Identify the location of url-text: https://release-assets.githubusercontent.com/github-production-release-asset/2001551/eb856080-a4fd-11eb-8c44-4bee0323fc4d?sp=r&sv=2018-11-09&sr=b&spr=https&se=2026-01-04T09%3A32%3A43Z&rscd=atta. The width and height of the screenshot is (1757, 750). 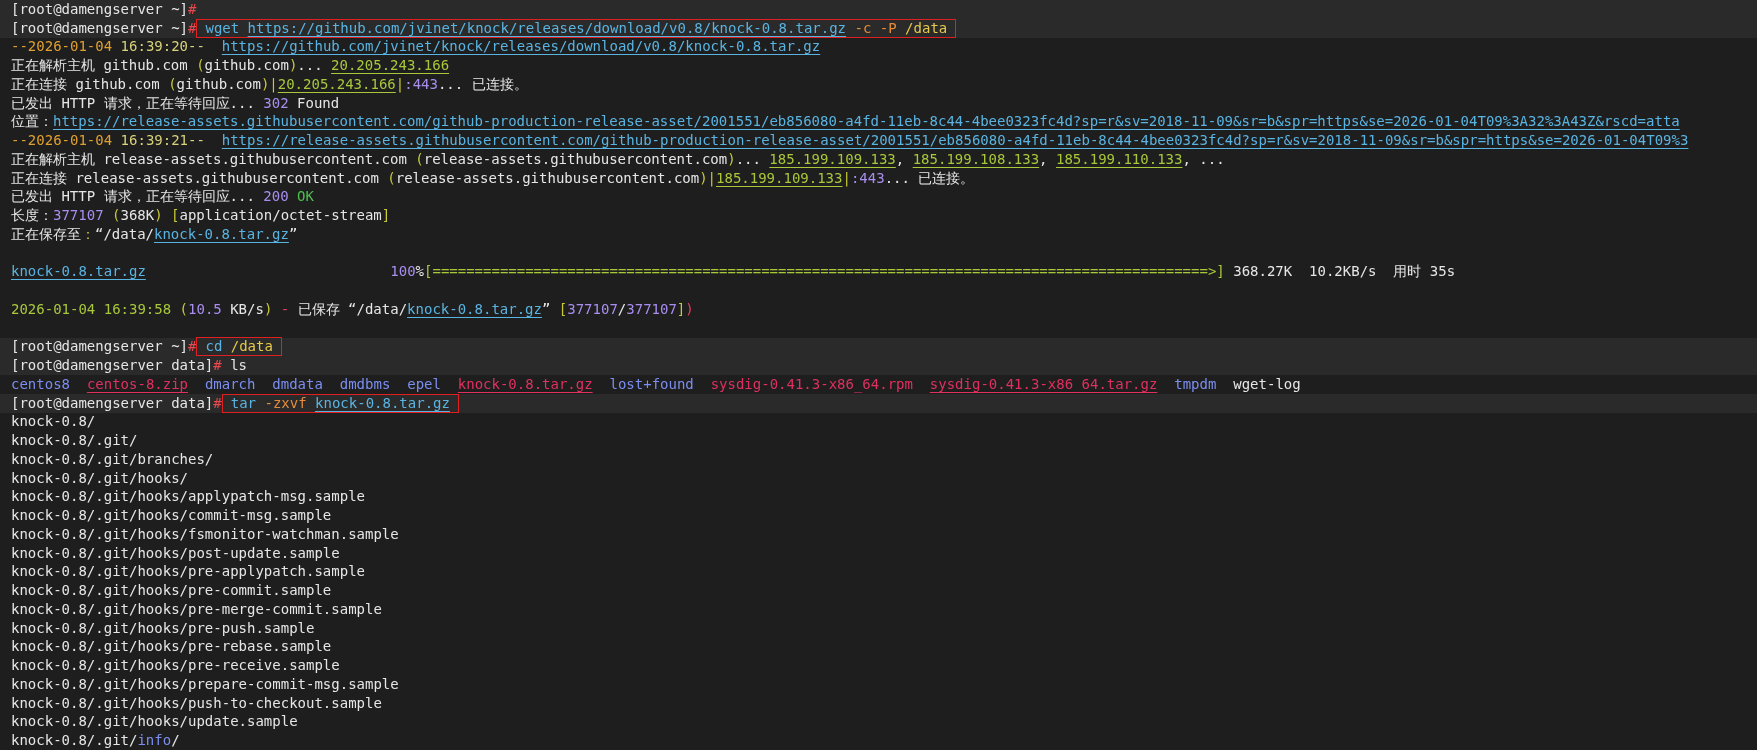
(866, 122).